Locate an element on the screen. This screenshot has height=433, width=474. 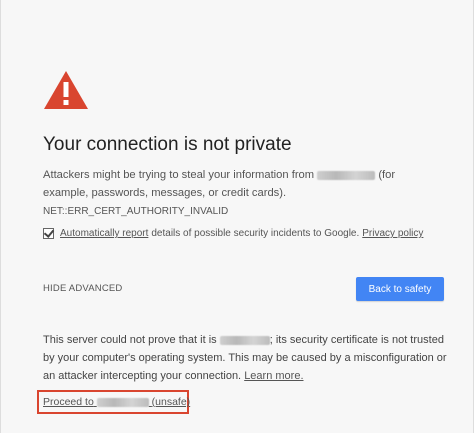
checkmark-icon is located at coordinates (49, 232).